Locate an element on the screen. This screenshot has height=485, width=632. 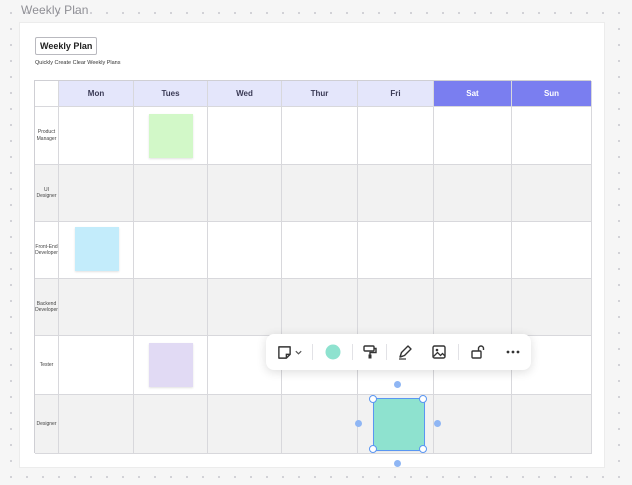
rotate-handle-top is located at coordinates (397, 384).